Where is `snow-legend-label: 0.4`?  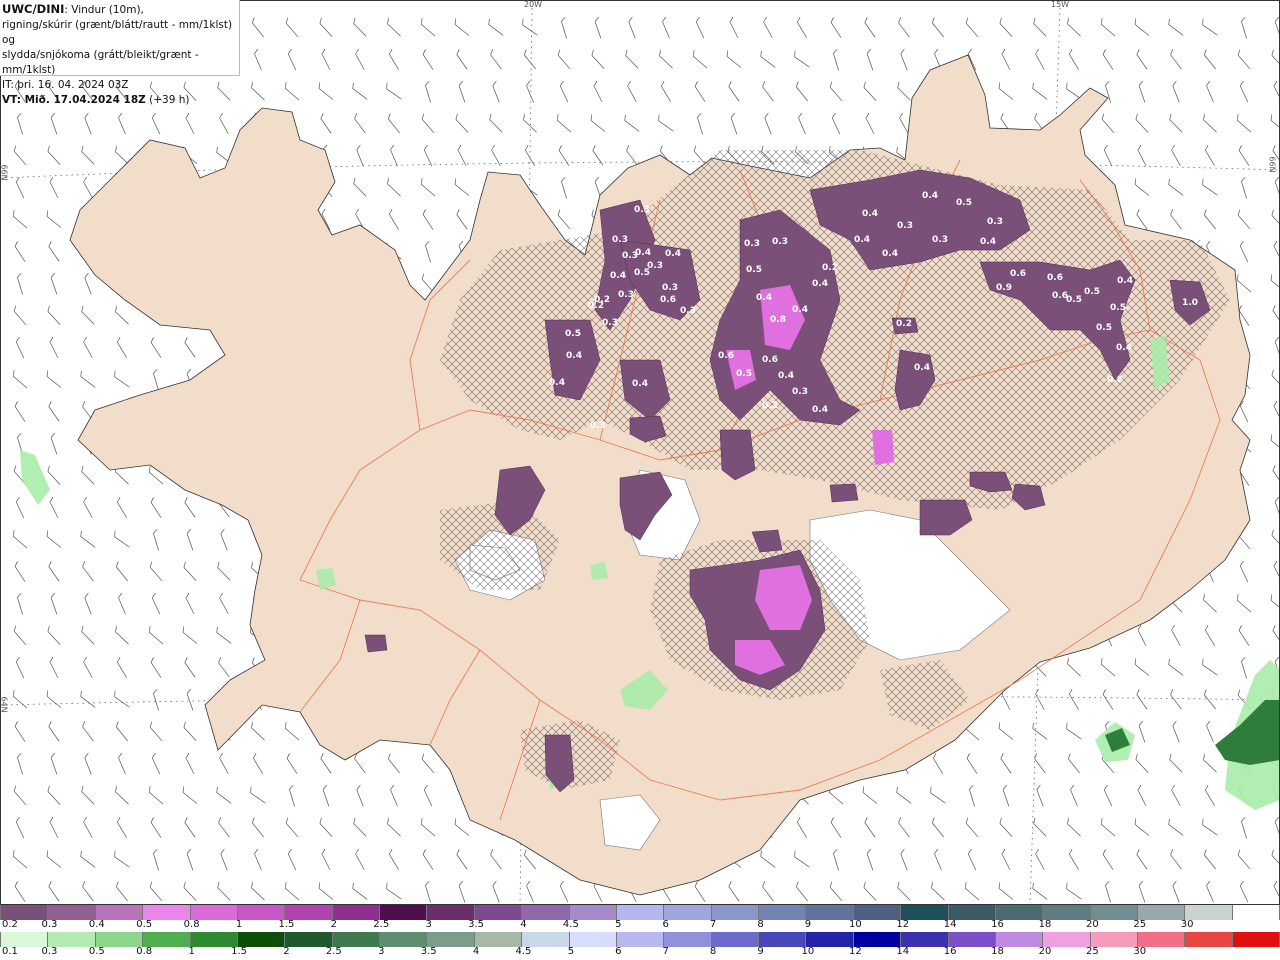 snow-legend-label: 0.4 is located at coordinates (96, 924).